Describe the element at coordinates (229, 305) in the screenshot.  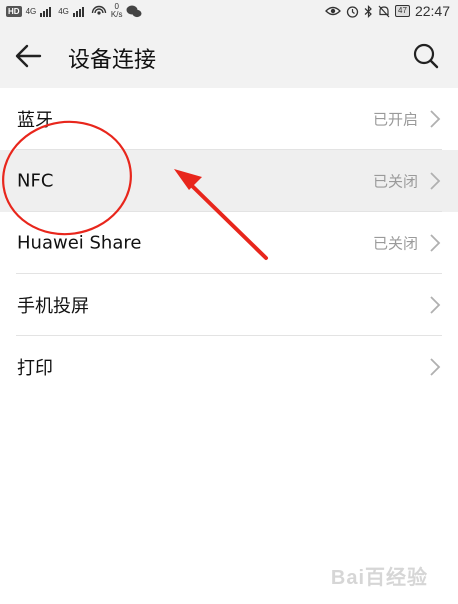
I see `list-item-screen-projection: 手机投屏` at that location.